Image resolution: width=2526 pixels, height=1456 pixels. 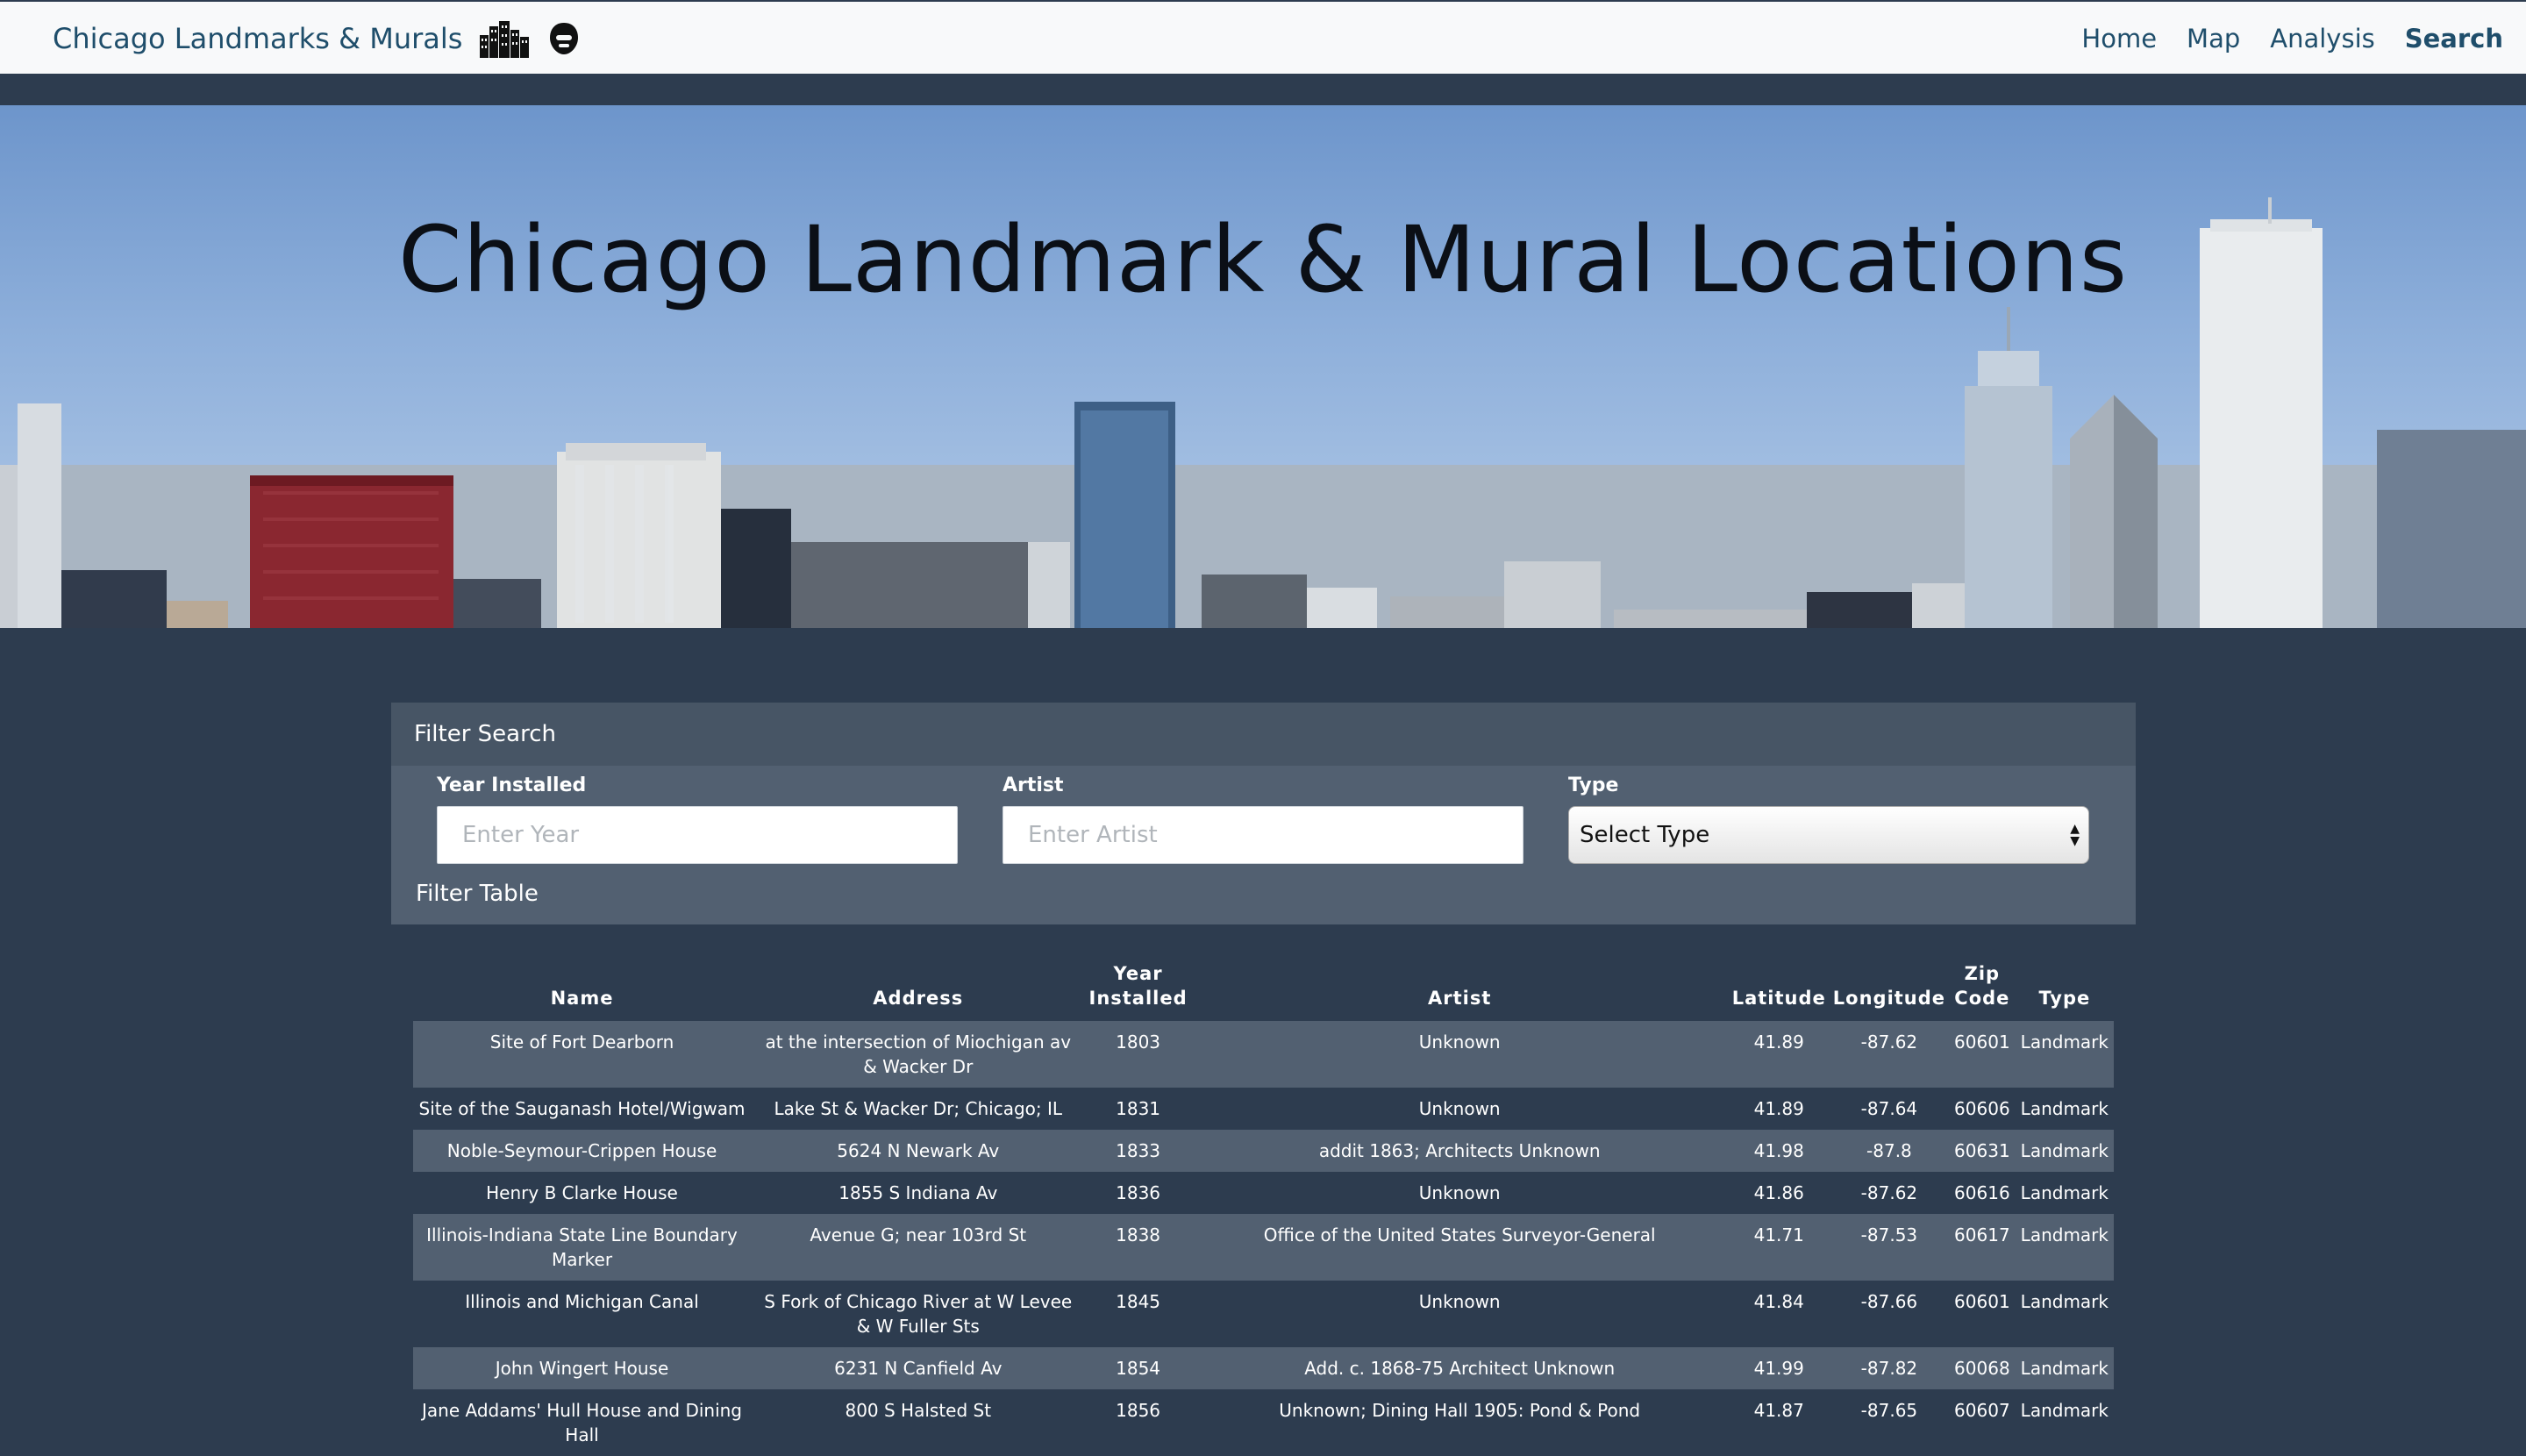 I want to click on filter-header: Filter Search, so click(x=1263, y=734).